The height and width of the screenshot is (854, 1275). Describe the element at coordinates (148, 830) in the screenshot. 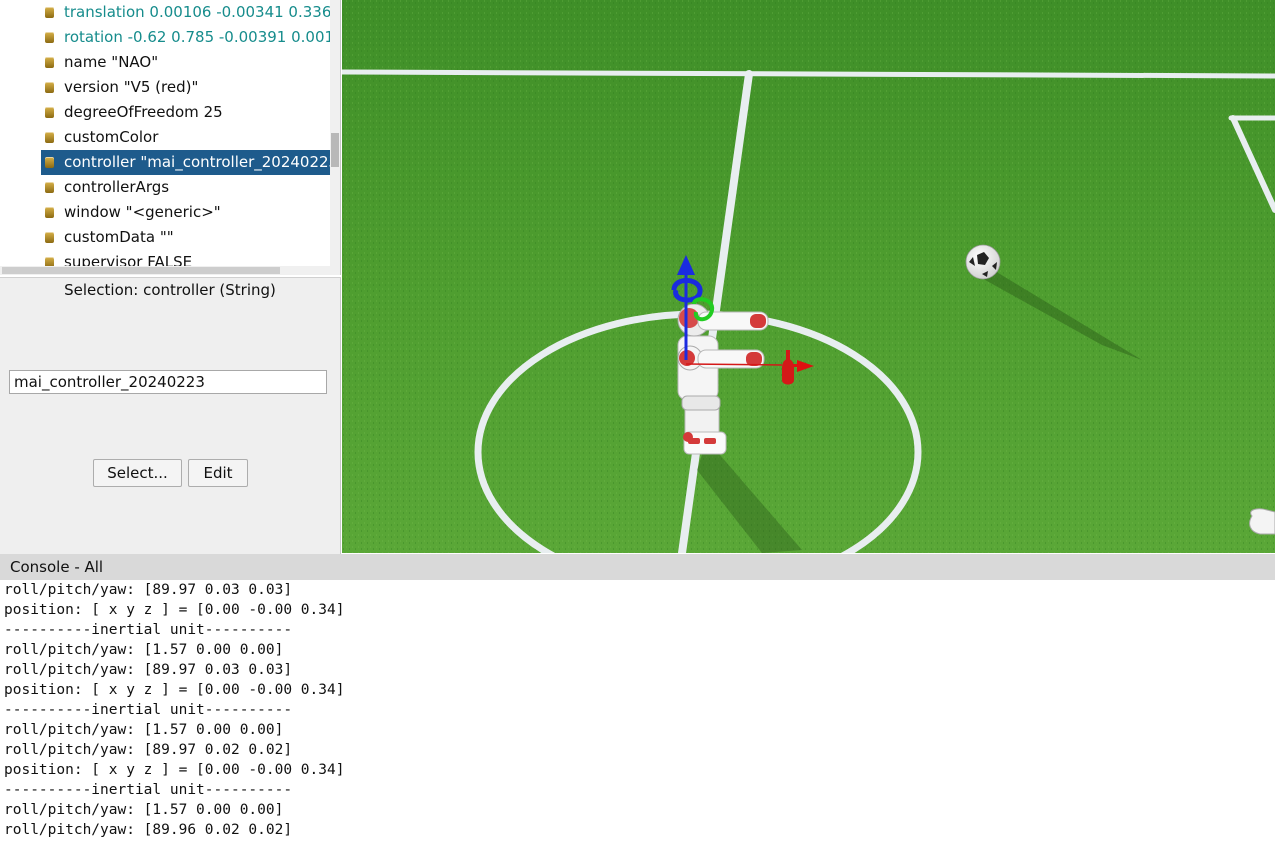

I see `console-line: roll/pitch/yaw: [89.96 0.02 0.02]` at that location.